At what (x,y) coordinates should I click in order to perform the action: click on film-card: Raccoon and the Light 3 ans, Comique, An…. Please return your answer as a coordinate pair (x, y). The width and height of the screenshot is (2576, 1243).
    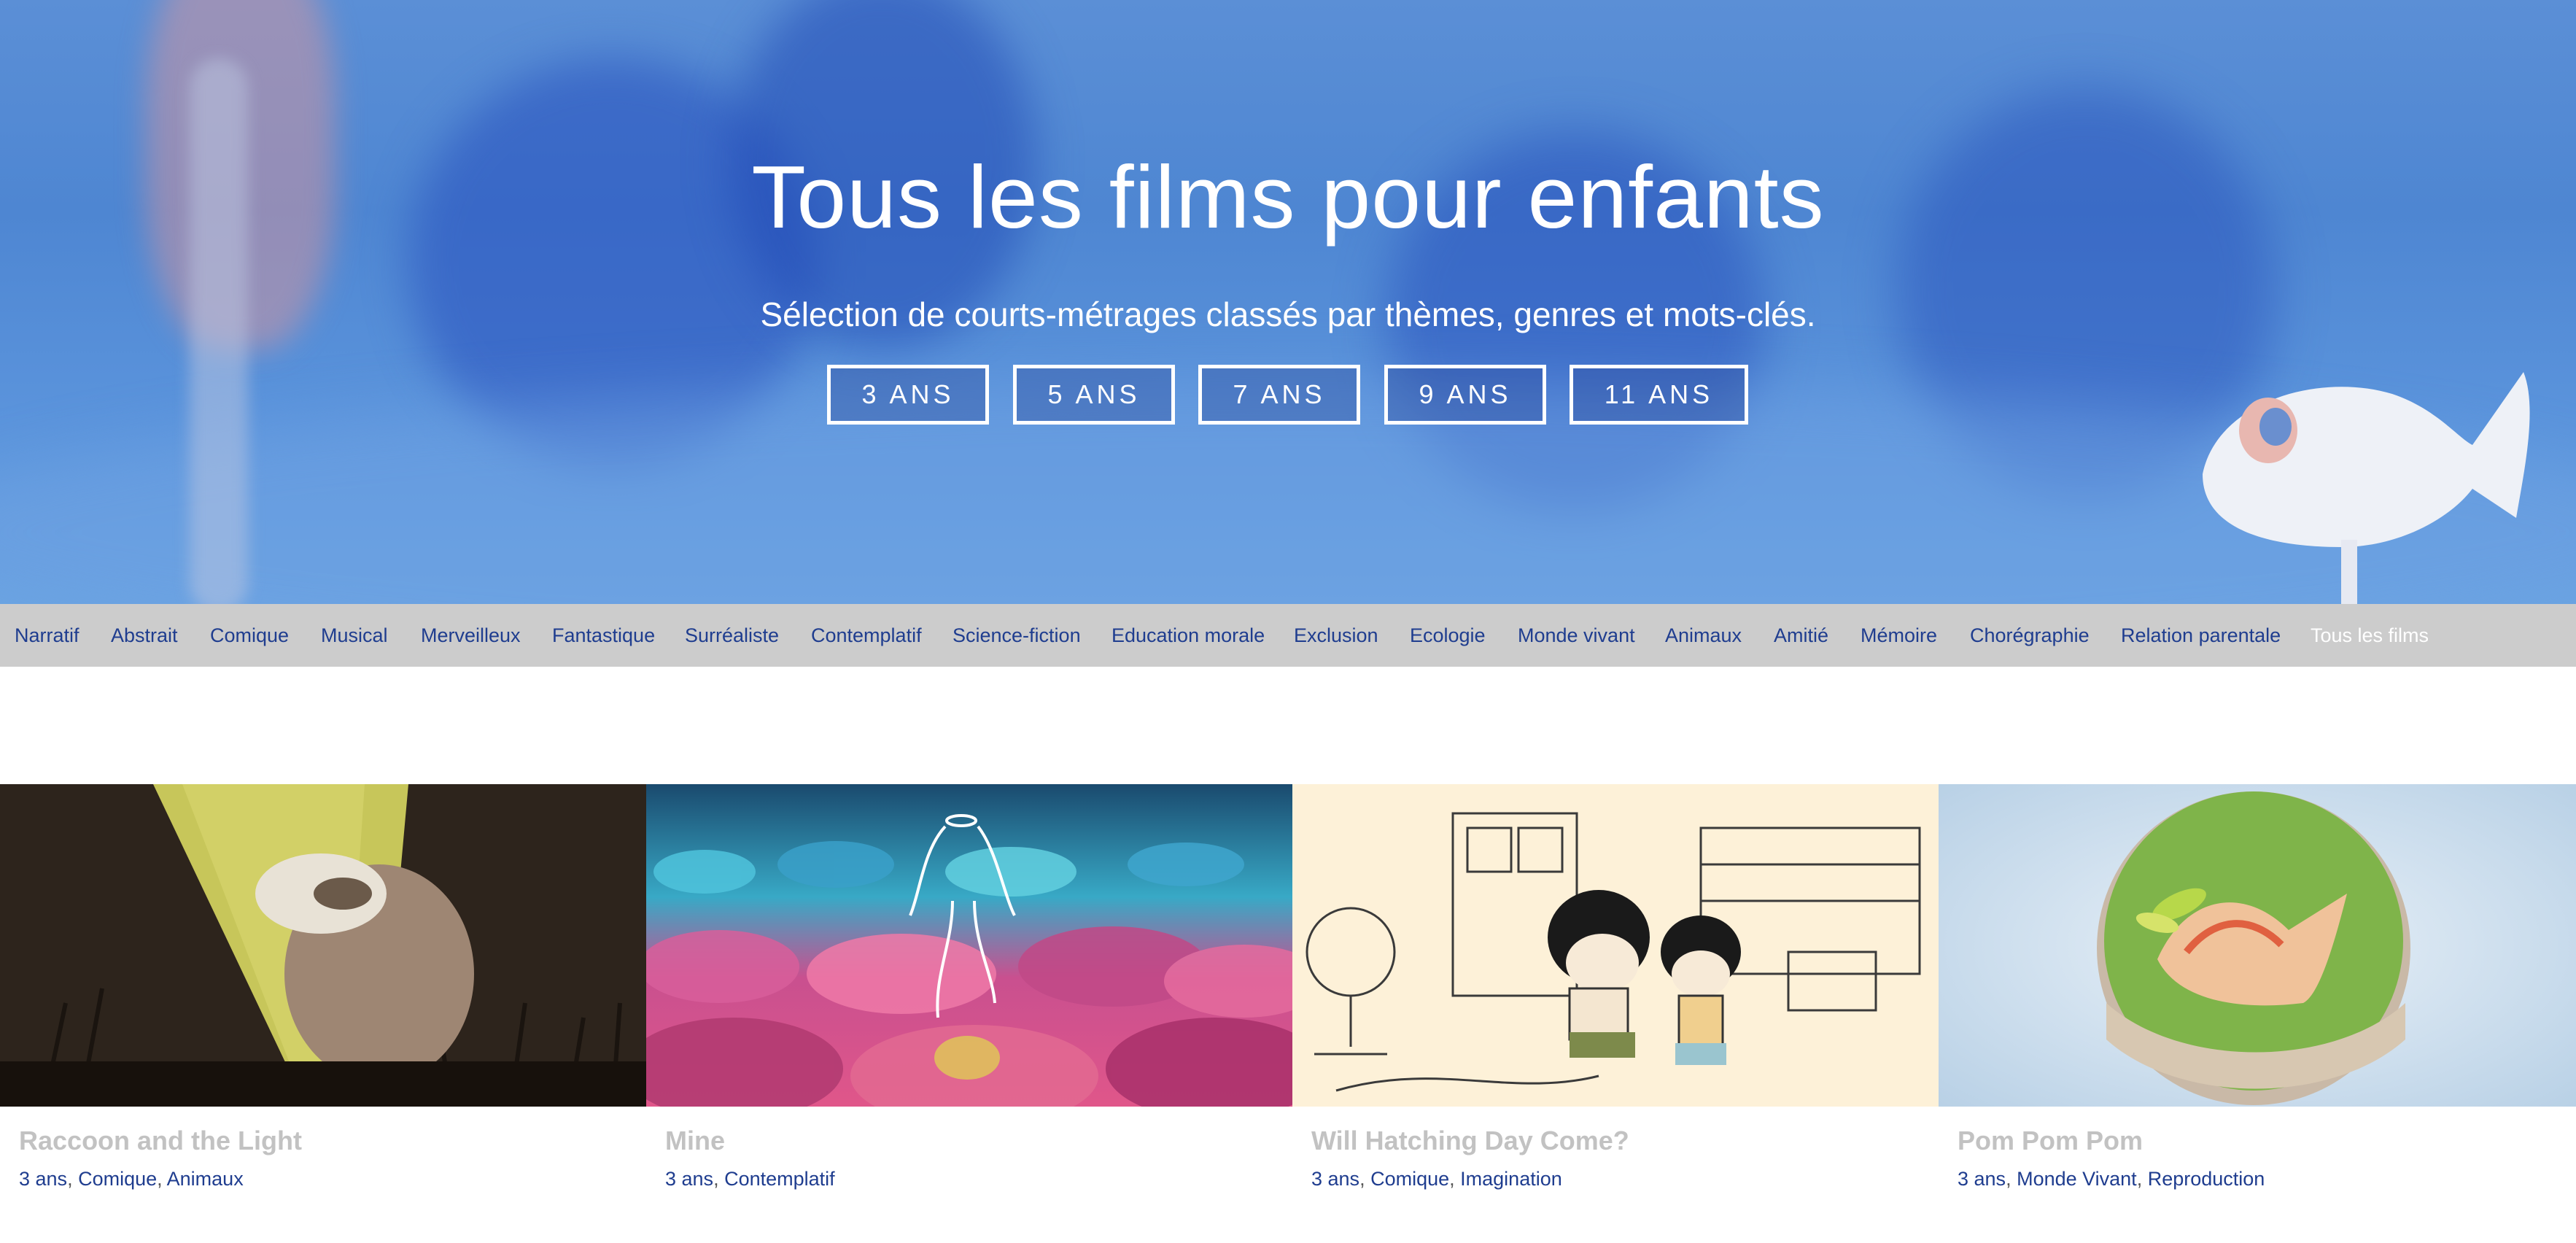
    Looking at the image, I should click on (323, 1003).